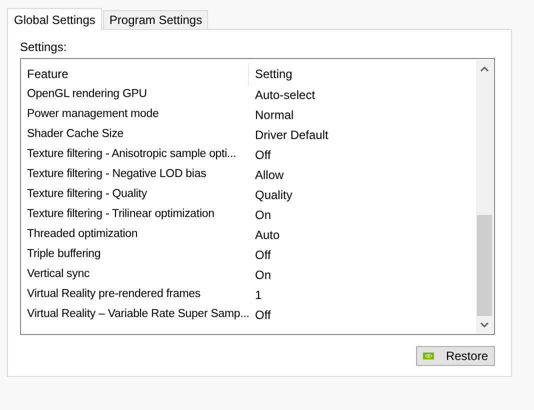 The image size is (534, 410). I want to click on table-cell-text: Auto, so click(267, 235).